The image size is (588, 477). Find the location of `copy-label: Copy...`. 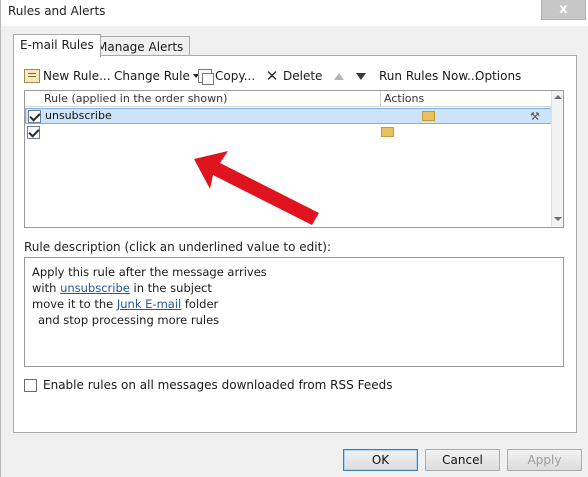

copy-label: Copy... is located at coordinates (235, 76).